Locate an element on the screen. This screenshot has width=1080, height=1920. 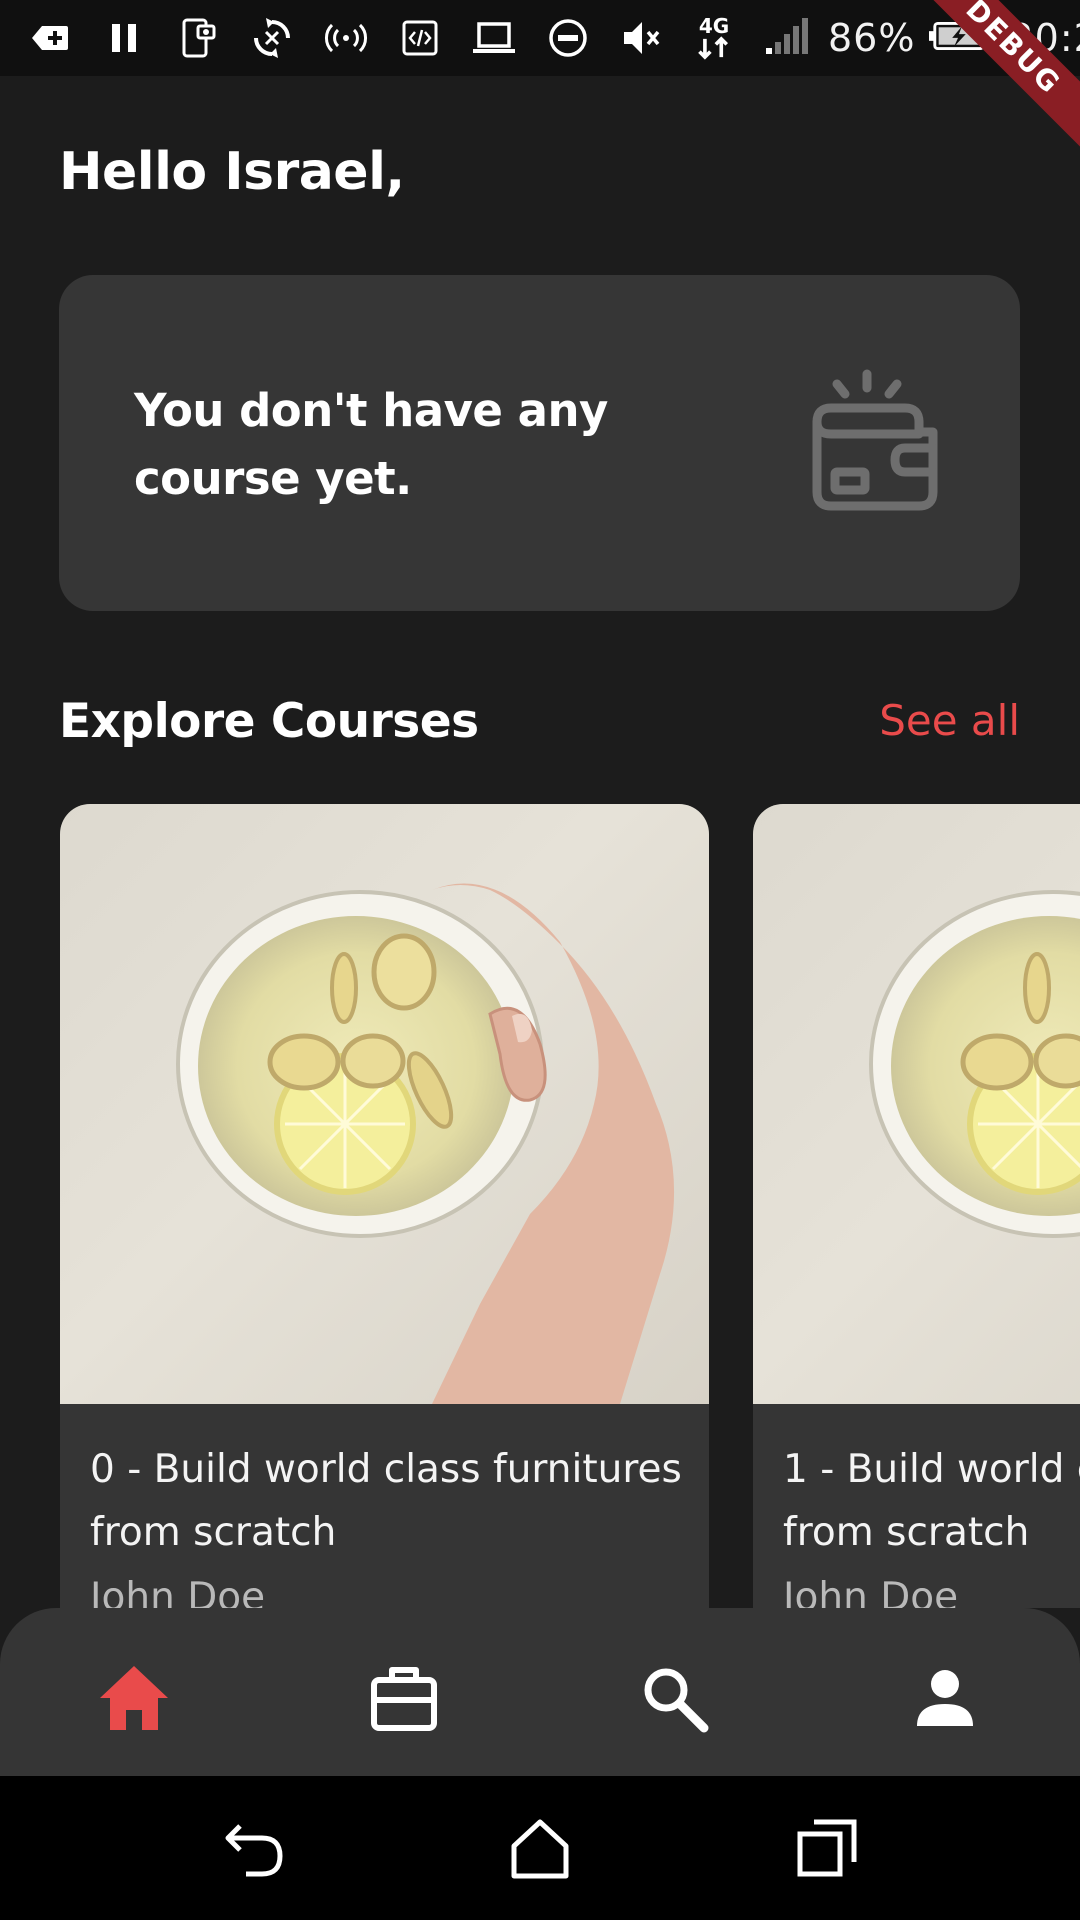
nav-home-button is located at coordinates (134, 1698).